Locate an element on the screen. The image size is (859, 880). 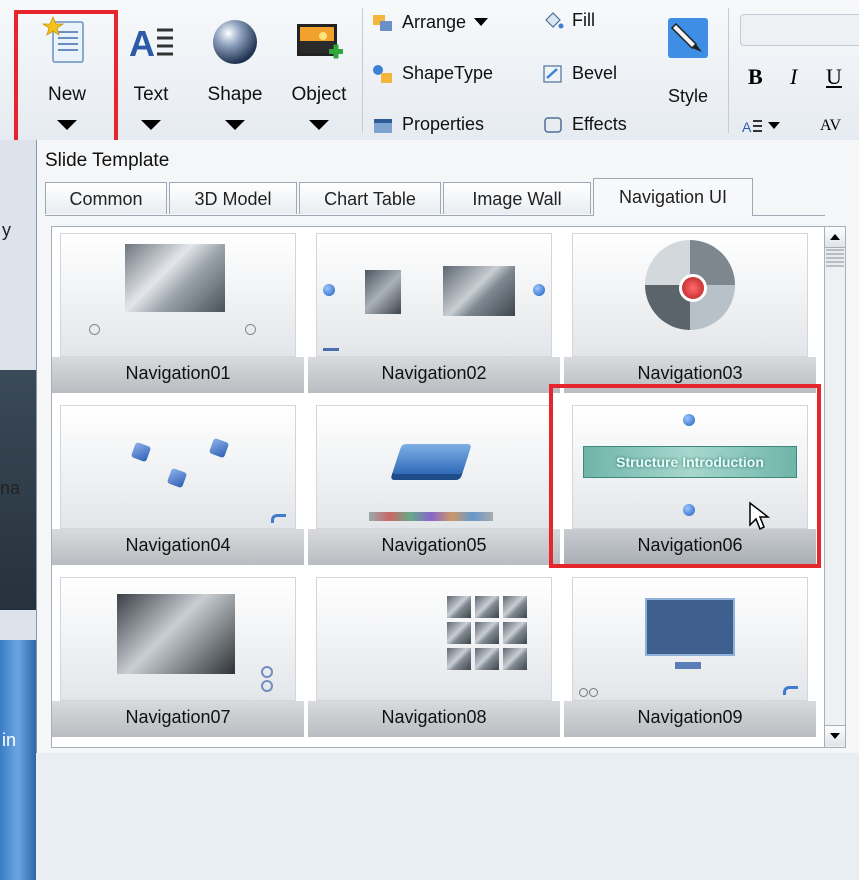
bevel-label: Bevel is located at coordinates (595, 73).